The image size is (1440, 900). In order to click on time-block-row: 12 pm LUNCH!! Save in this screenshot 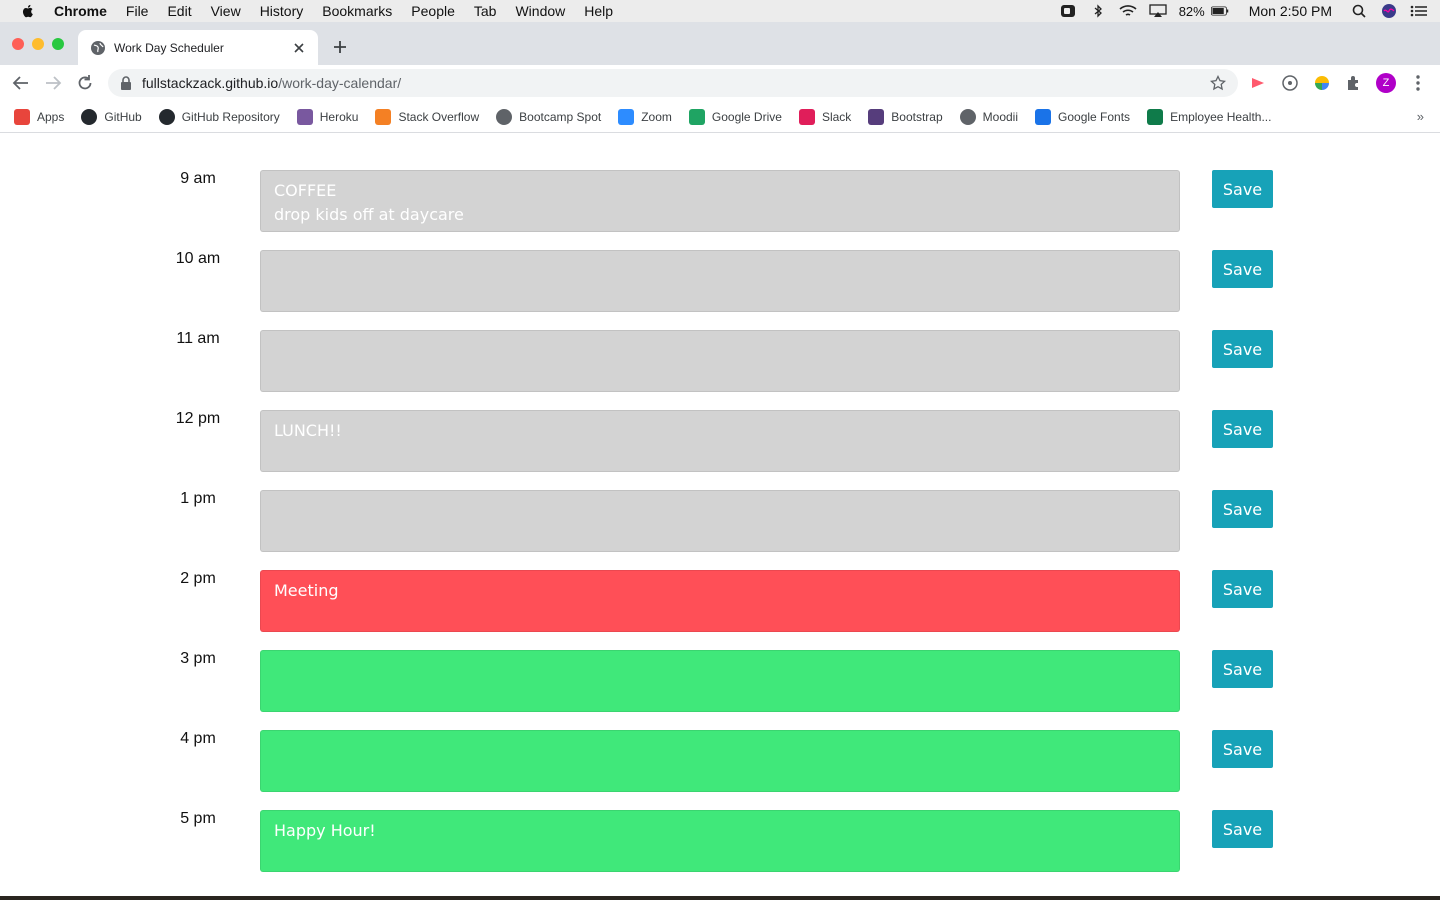, I will do `click(720, 441)`.